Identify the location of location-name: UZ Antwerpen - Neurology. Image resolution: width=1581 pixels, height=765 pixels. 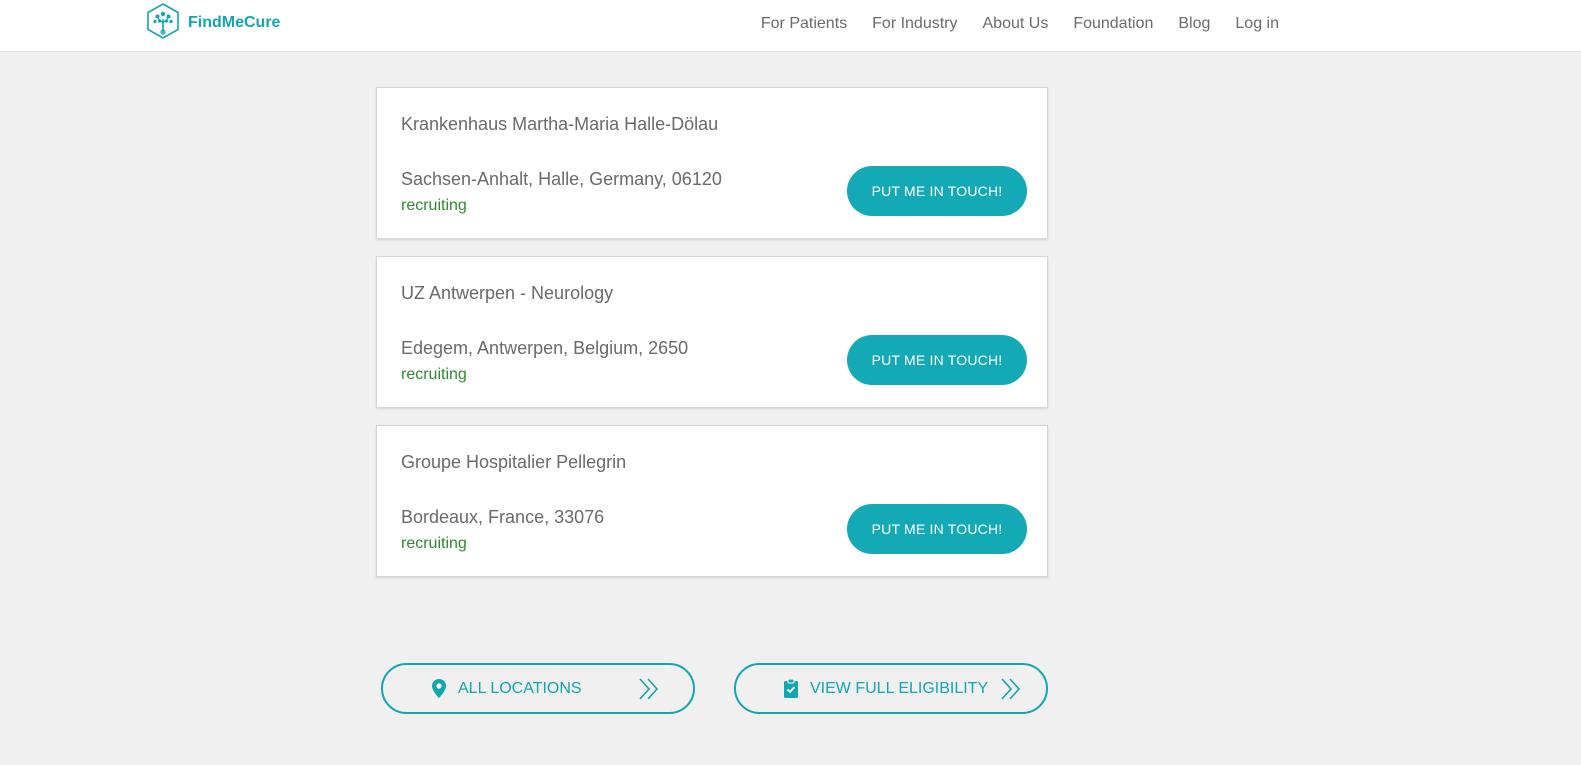
(507, 293).